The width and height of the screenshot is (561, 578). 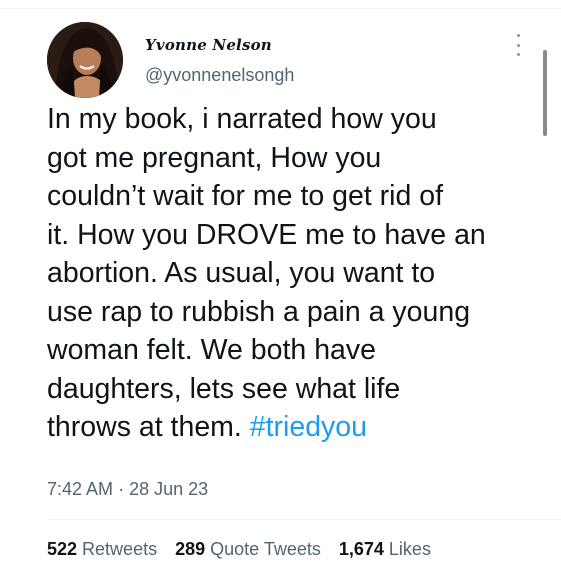 I want to click on tweet-text-line: woman felt. We both have, so click(x=211, y=350).